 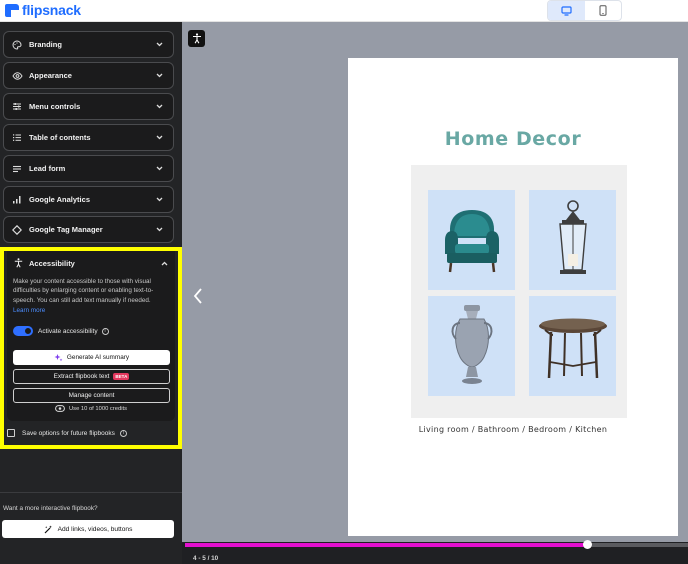 What do you see at coordinates (60, 408) in the screenshot?
I see `credits-coin-icon` at bounding box center [60, 408].